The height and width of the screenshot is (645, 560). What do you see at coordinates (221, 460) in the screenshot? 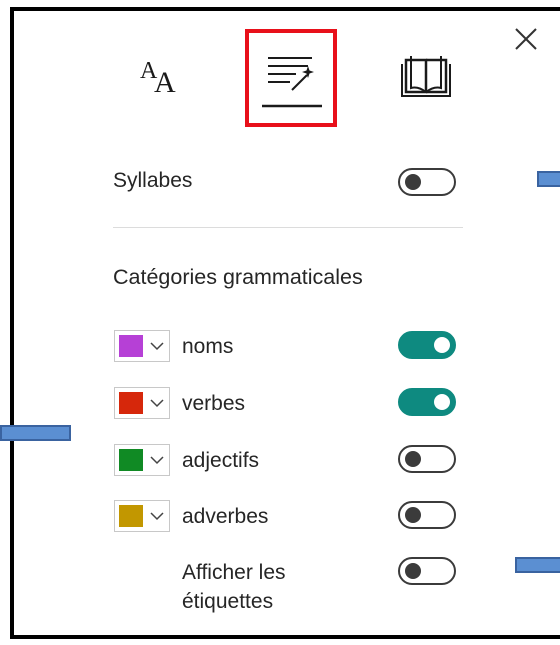
I see `adjectives-label: adjectifs` at bounding box center [221, 460].